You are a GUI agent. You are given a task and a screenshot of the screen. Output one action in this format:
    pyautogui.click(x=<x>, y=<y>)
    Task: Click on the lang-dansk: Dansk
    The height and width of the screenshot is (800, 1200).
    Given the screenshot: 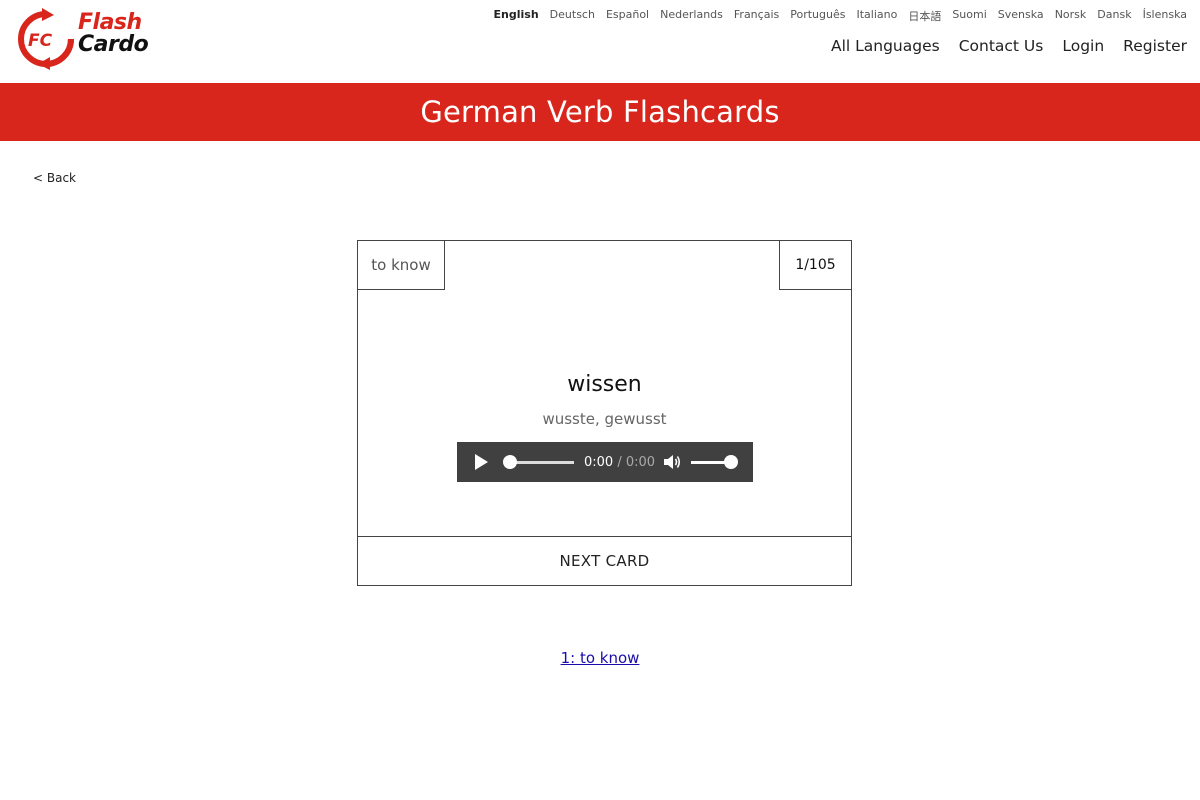 What is the action you would take?
    pyautogui.click(x=1114, y=16)
    